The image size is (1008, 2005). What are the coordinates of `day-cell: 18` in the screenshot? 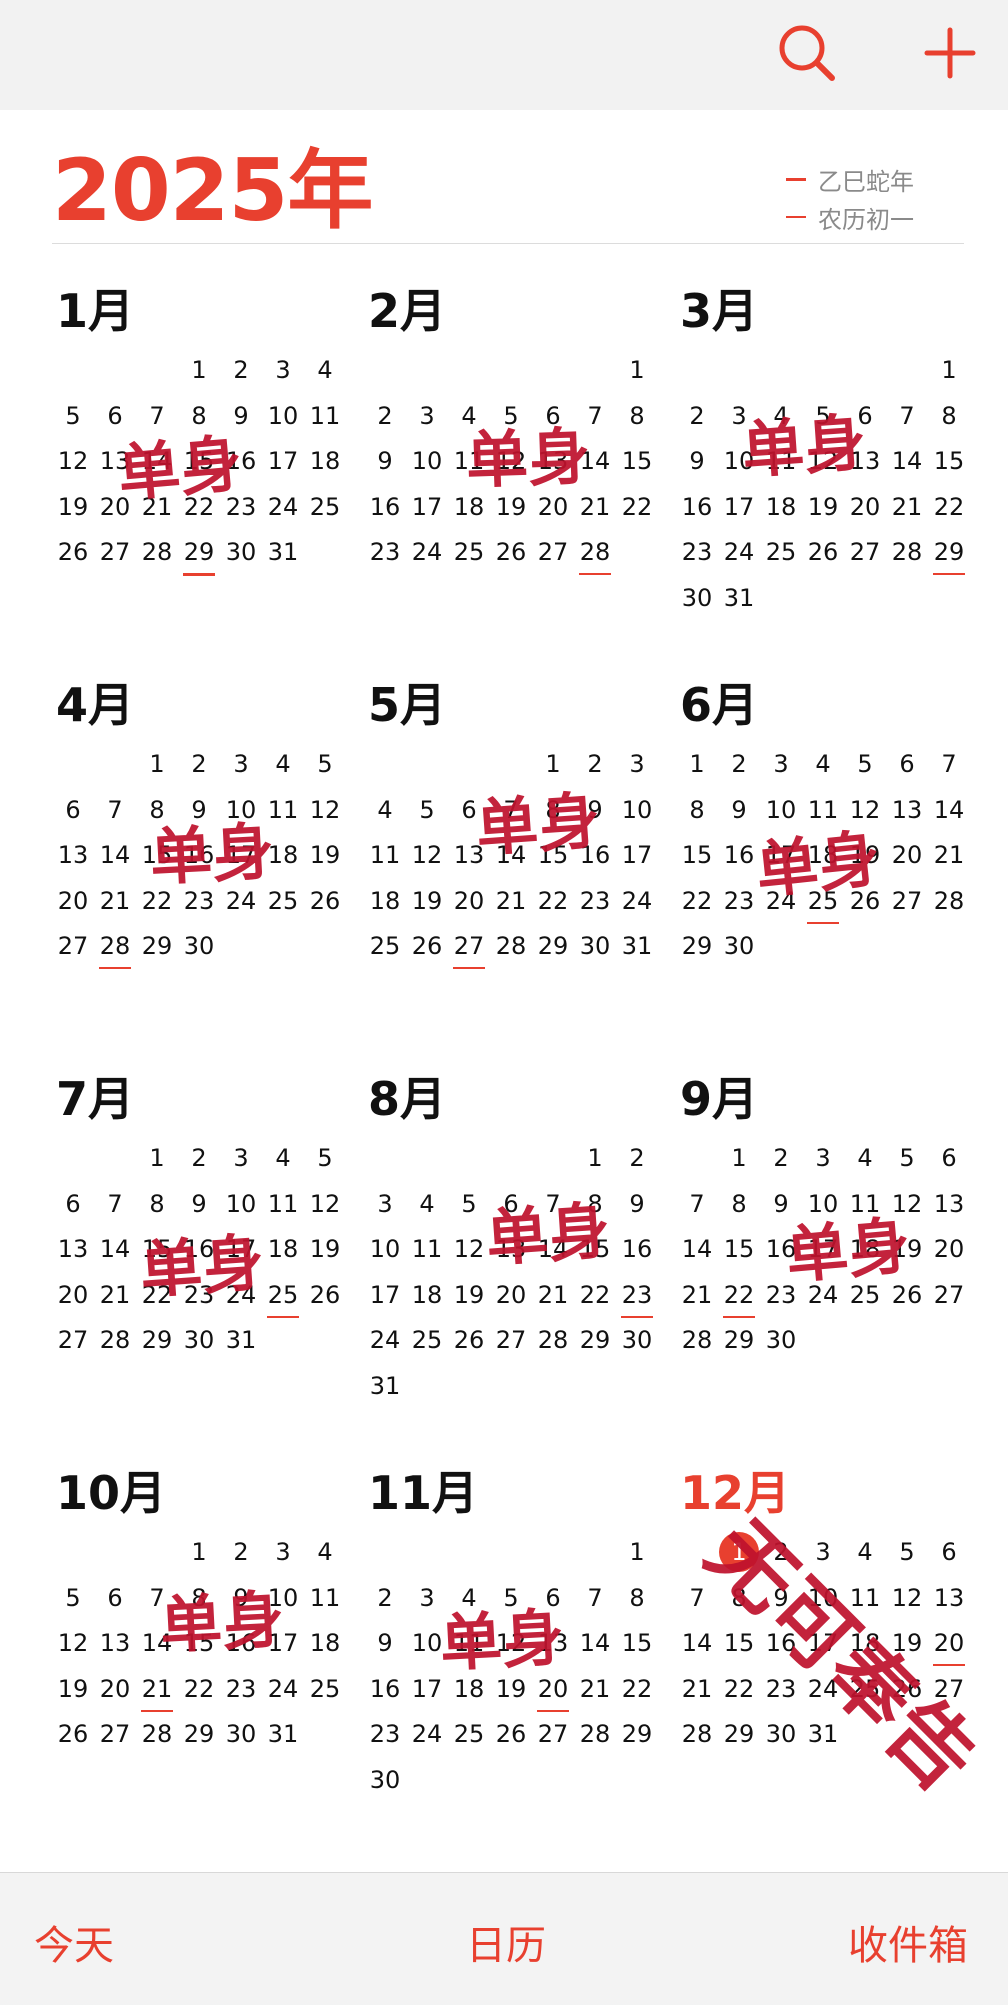 It's located at (283, 855).